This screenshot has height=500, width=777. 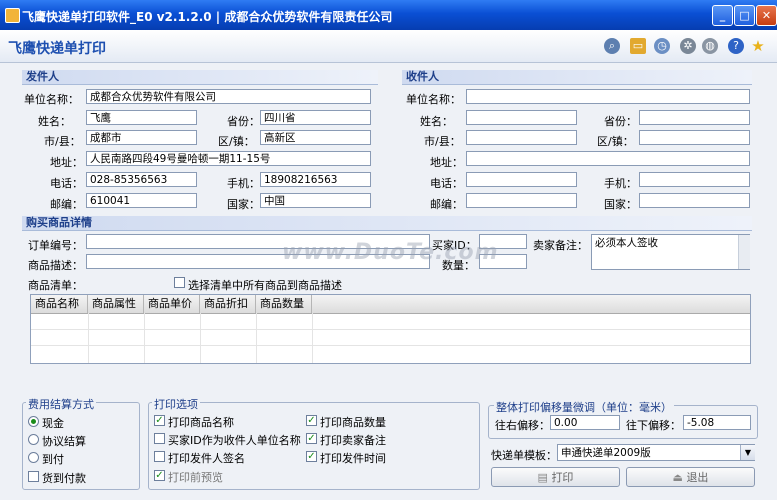 I want to click on sender-country-input: 中国, so click(x=315, y=200).